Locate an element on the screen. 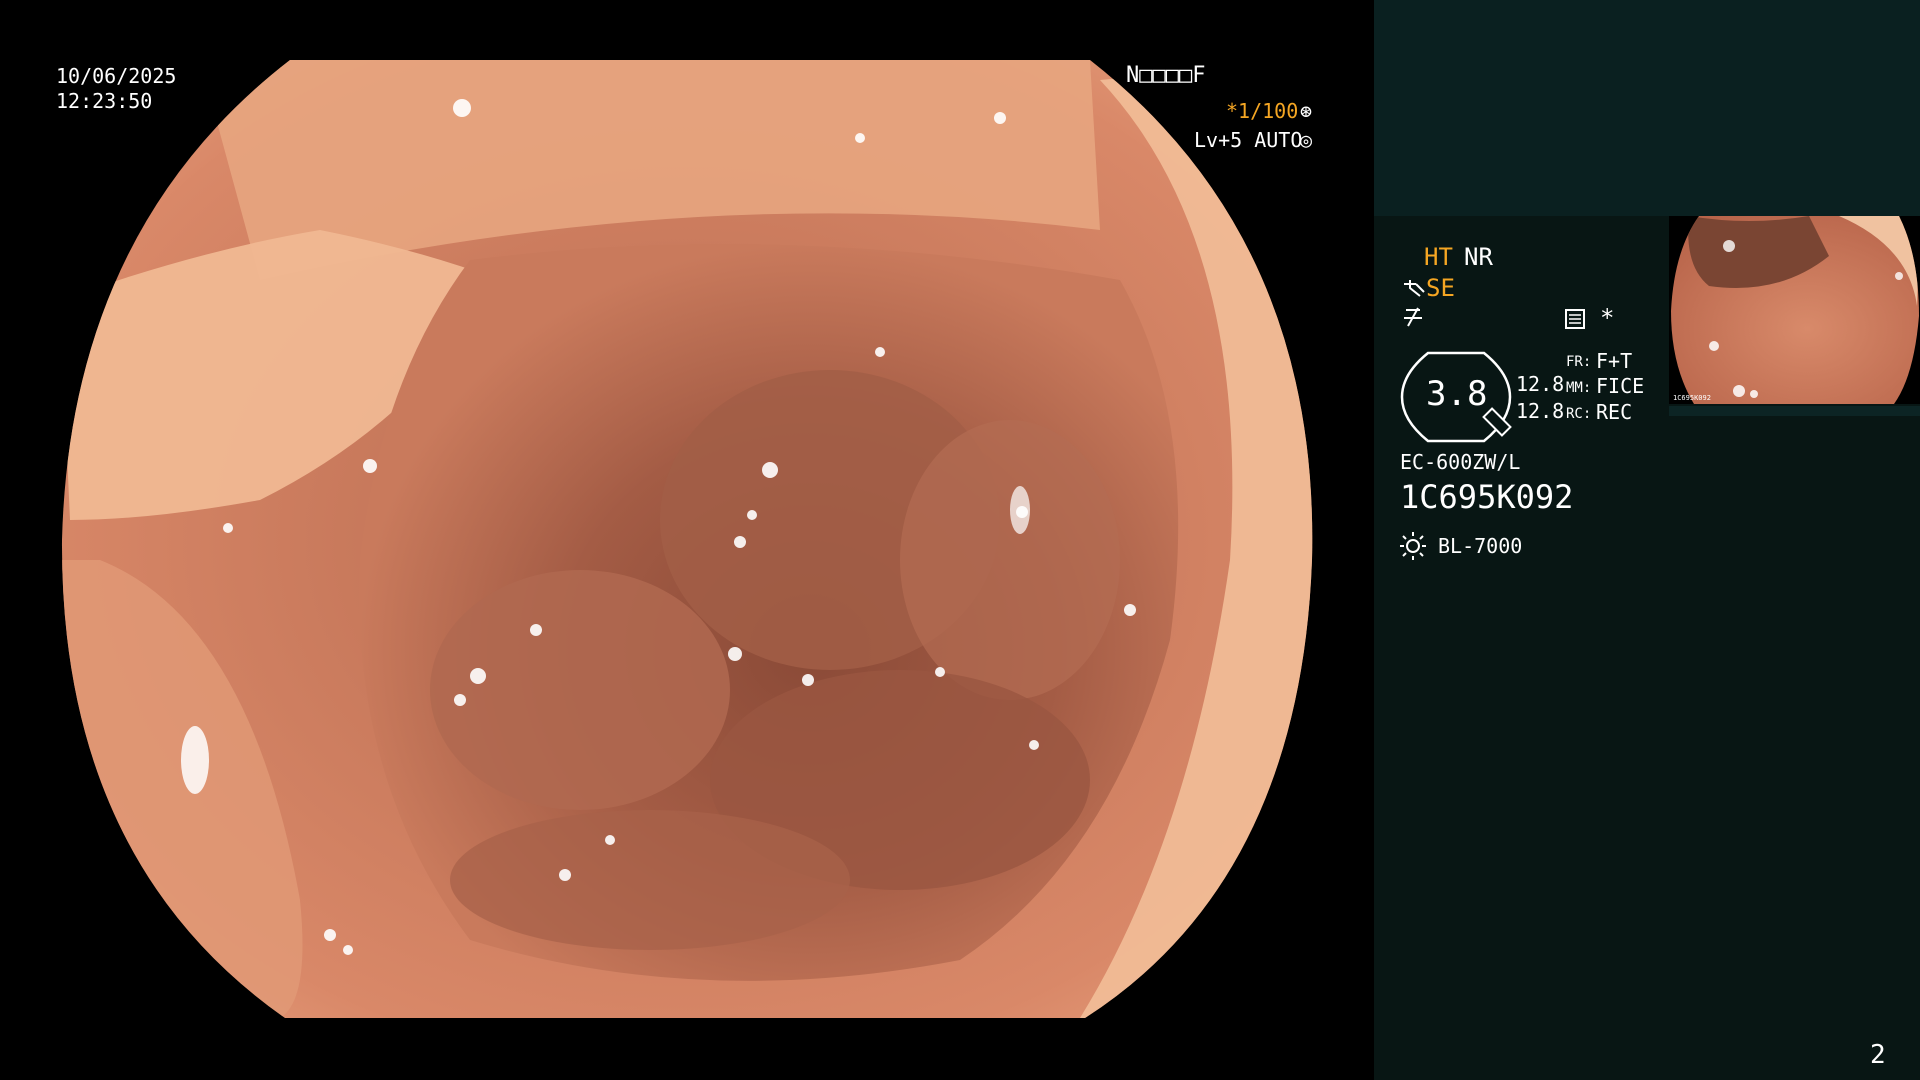 The width and height of the screenshot is (1920, 1080). menu-icon is located at coordinates (1575, 319).